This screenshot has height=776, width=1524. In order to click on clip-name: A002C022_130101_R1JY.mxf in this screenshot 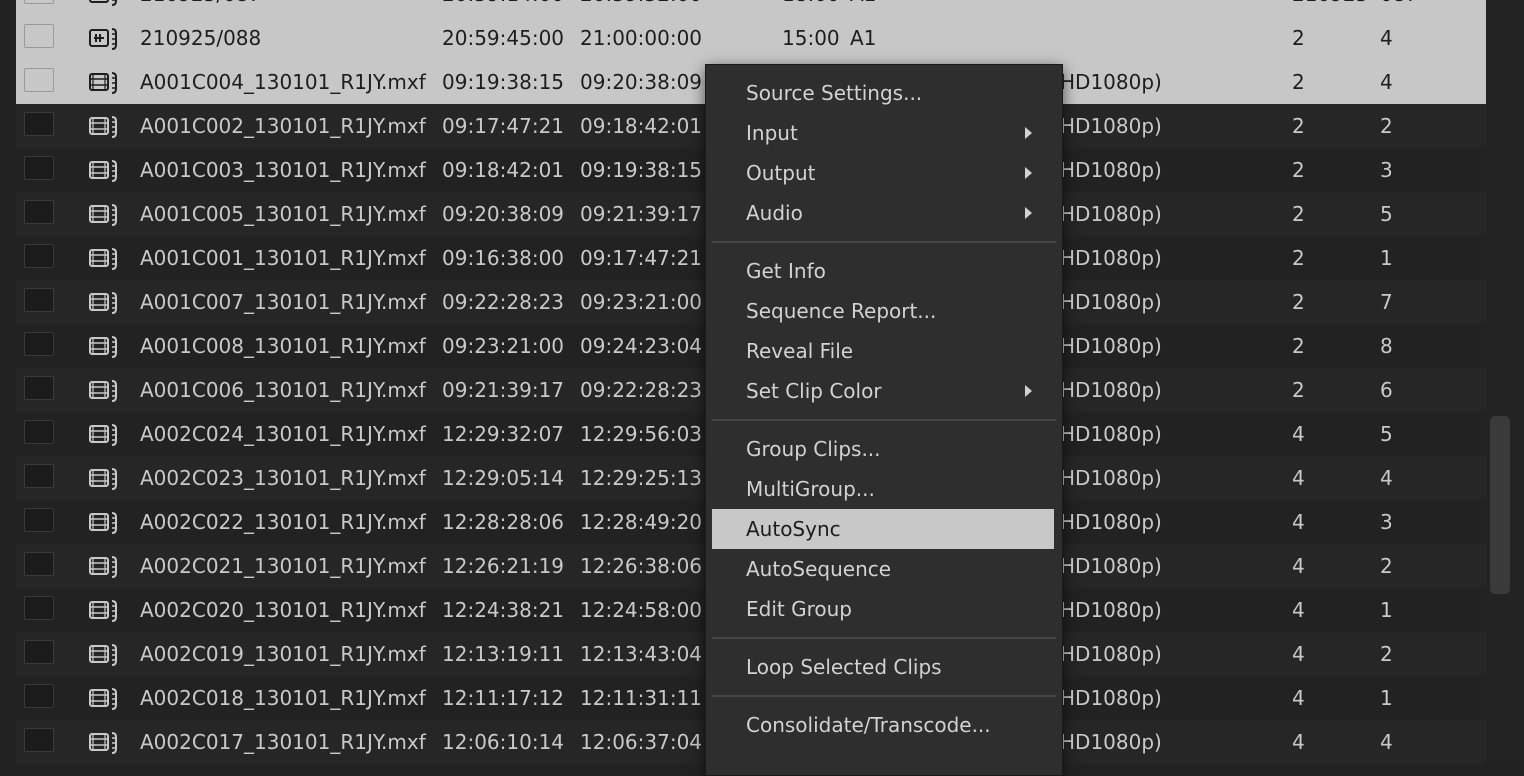, I will do `click(283, 522)`.